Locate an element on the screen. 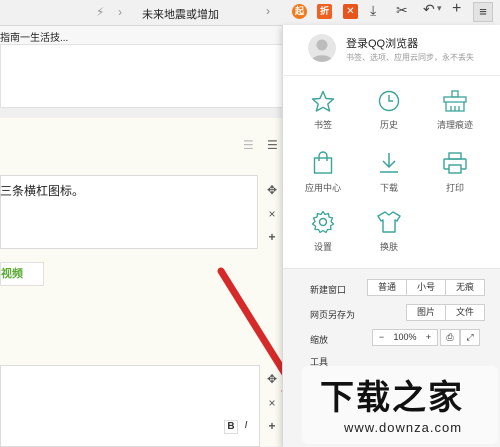 The width and height of the screenshot is (500, 447). fullscreen-icon: ⤢ is located at coordinates (470, 337).